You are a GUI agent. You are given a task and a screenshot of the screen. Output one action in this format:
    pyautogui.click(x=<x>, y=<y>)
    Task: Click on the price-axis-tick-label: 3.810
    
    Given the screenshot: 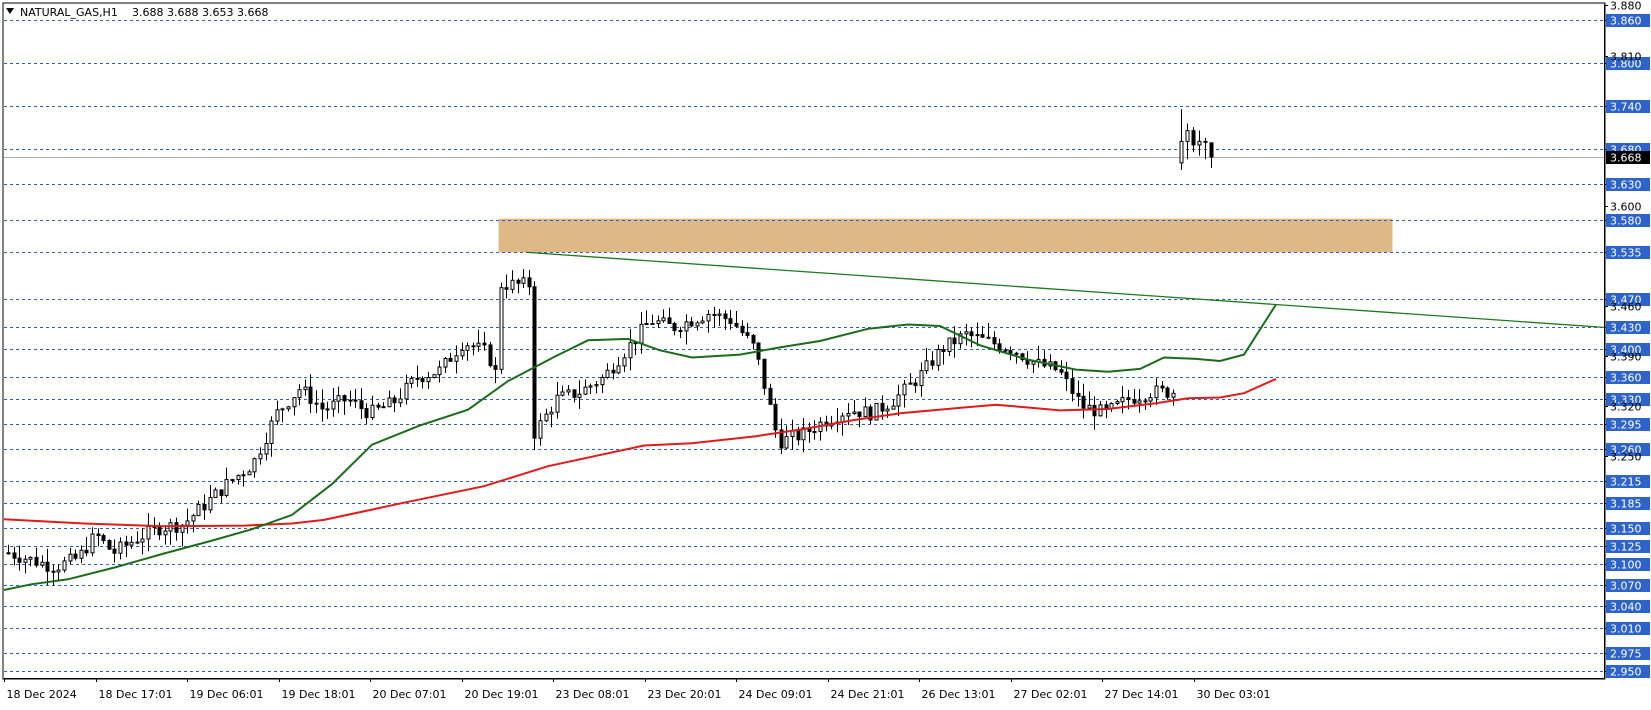 What is the action you would take?
    pyautogui.click(x=1626, y=57)
    